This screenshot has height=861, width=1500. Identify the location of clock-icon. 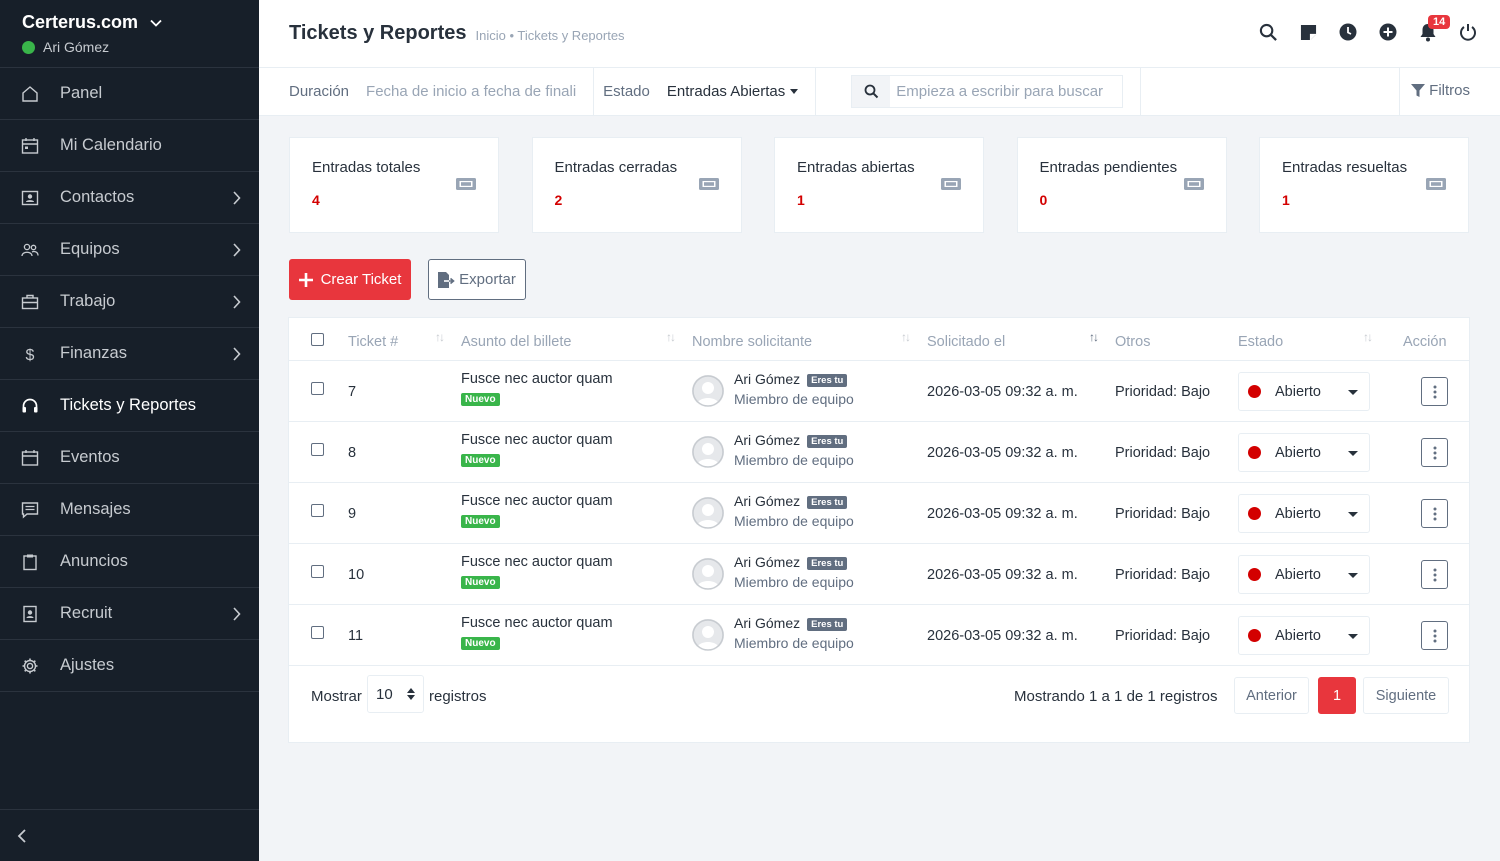
(1348, 32).